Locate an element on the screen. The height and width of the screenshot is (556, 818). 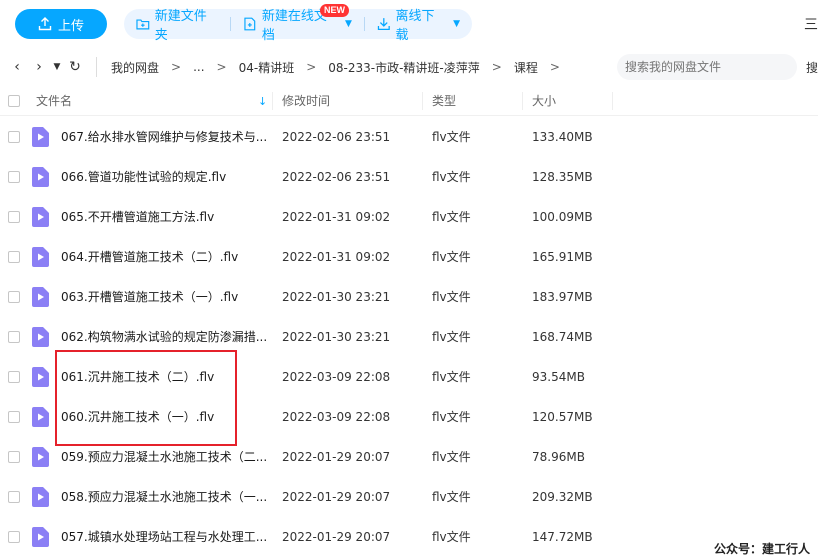
file-size: 128.35MB is located at coordinates (562, 177).